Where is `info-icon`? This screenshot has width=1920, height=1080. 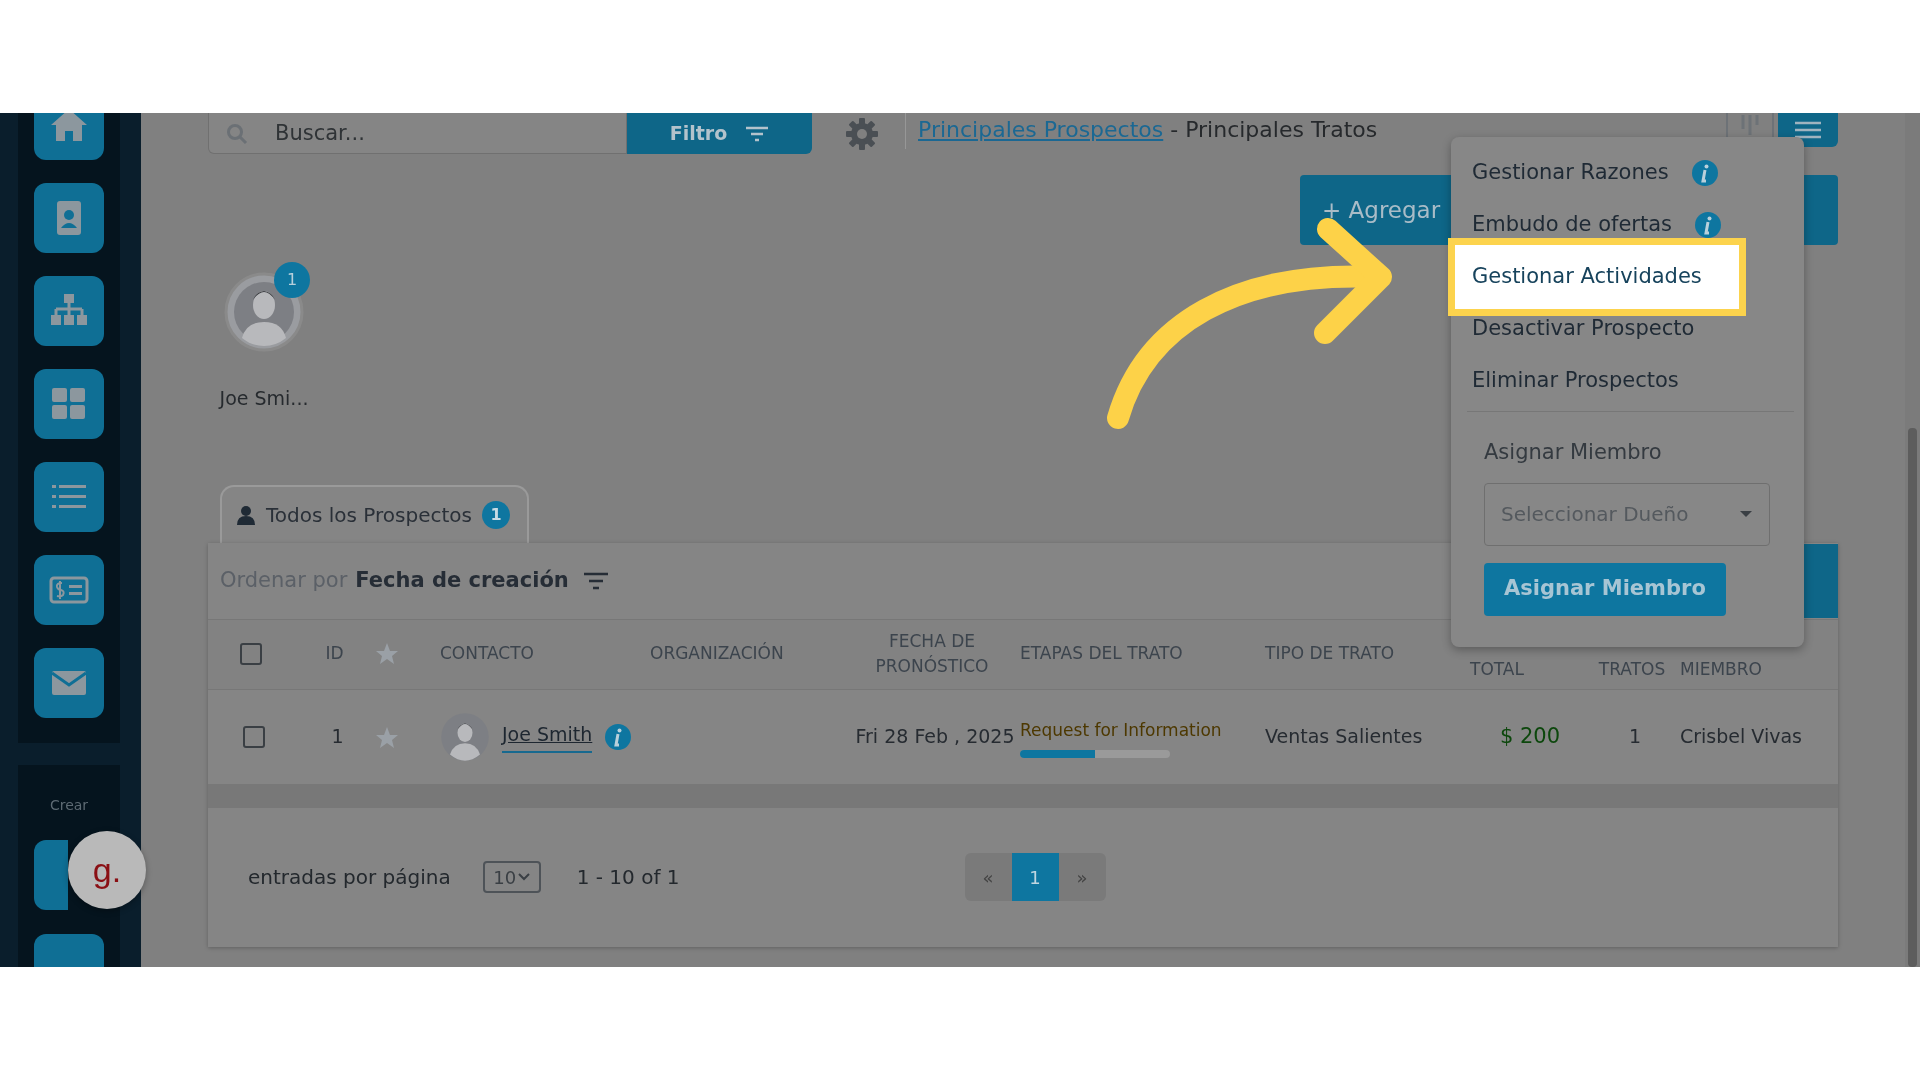
info-icon is located at coordinates (618, 736).